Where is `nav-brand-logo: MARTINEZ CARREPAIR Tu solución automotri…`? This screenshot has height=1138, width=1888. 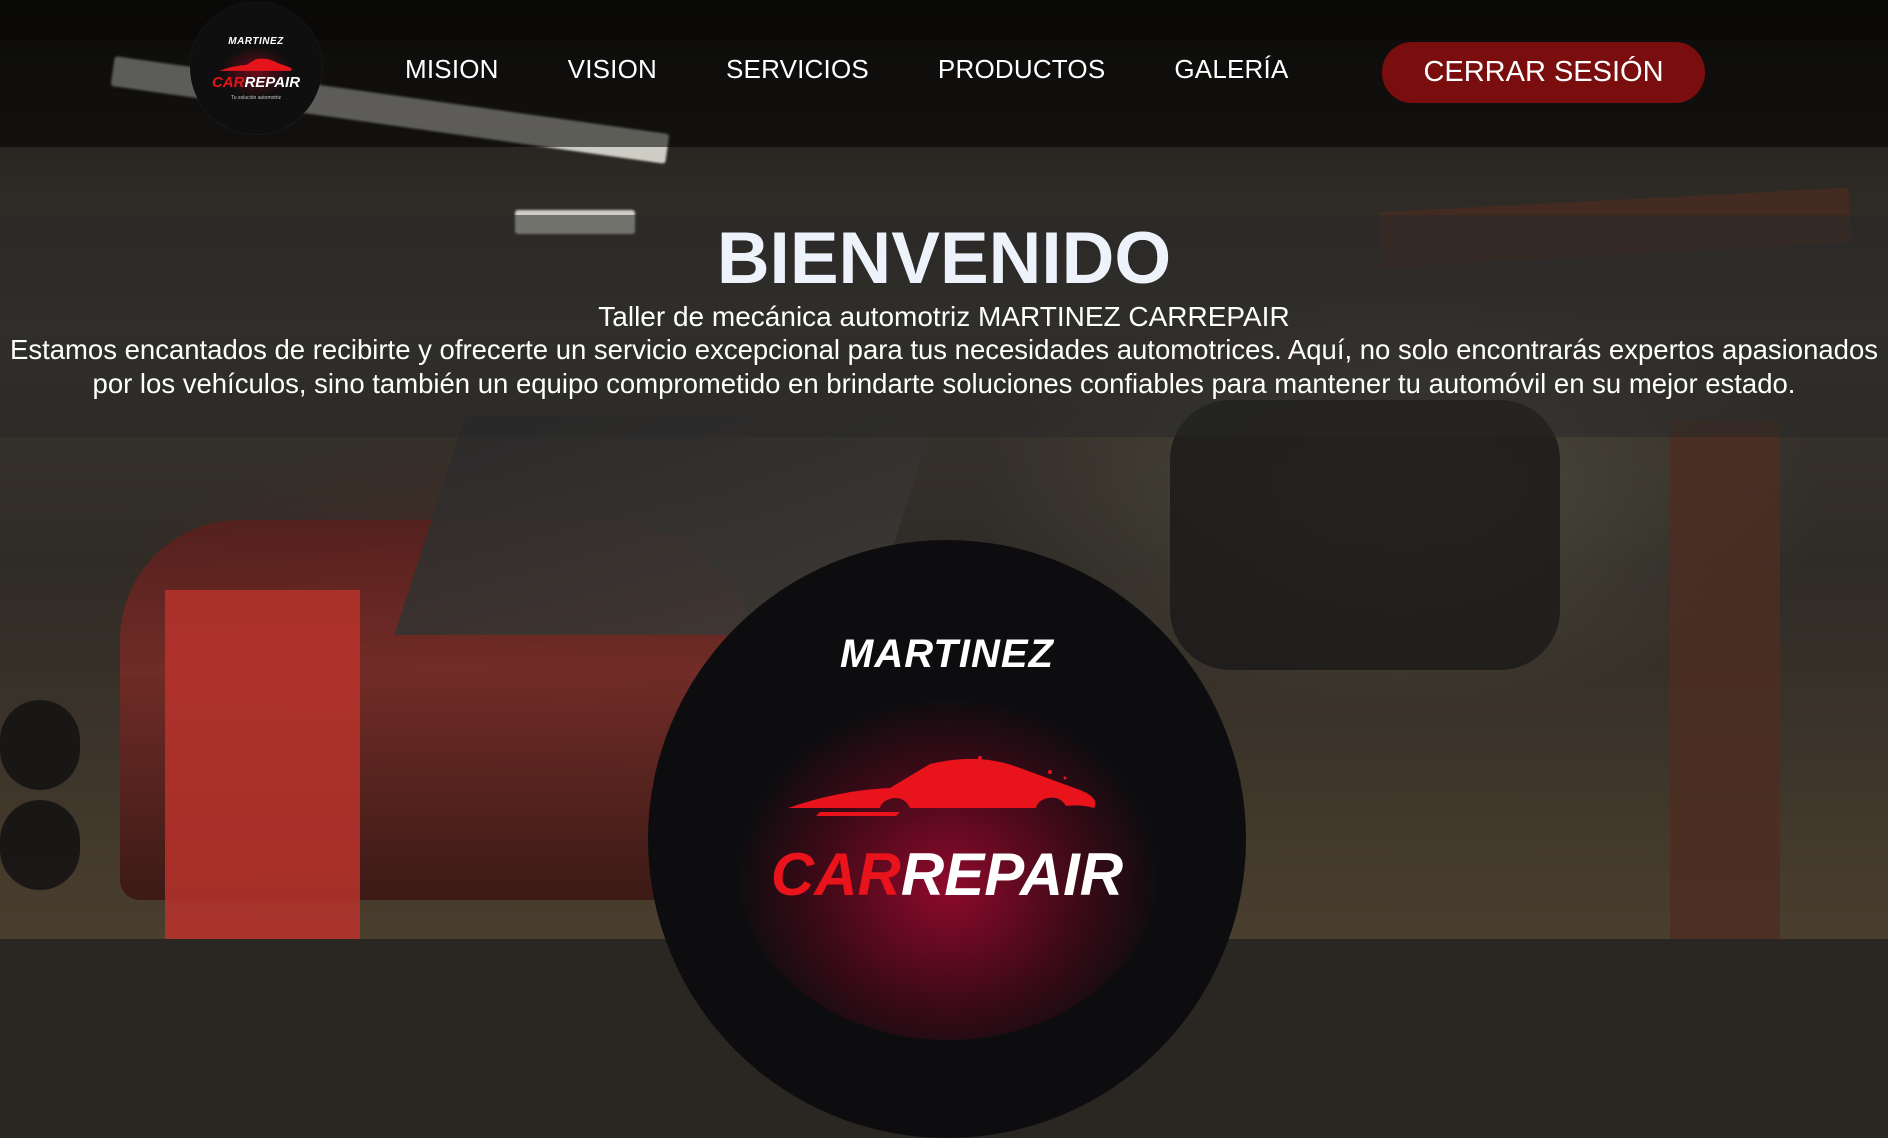 nav-brand-logo: MARTINEZ CARREPAIR Tu solución automotri… is located at coordinates (256, 68).